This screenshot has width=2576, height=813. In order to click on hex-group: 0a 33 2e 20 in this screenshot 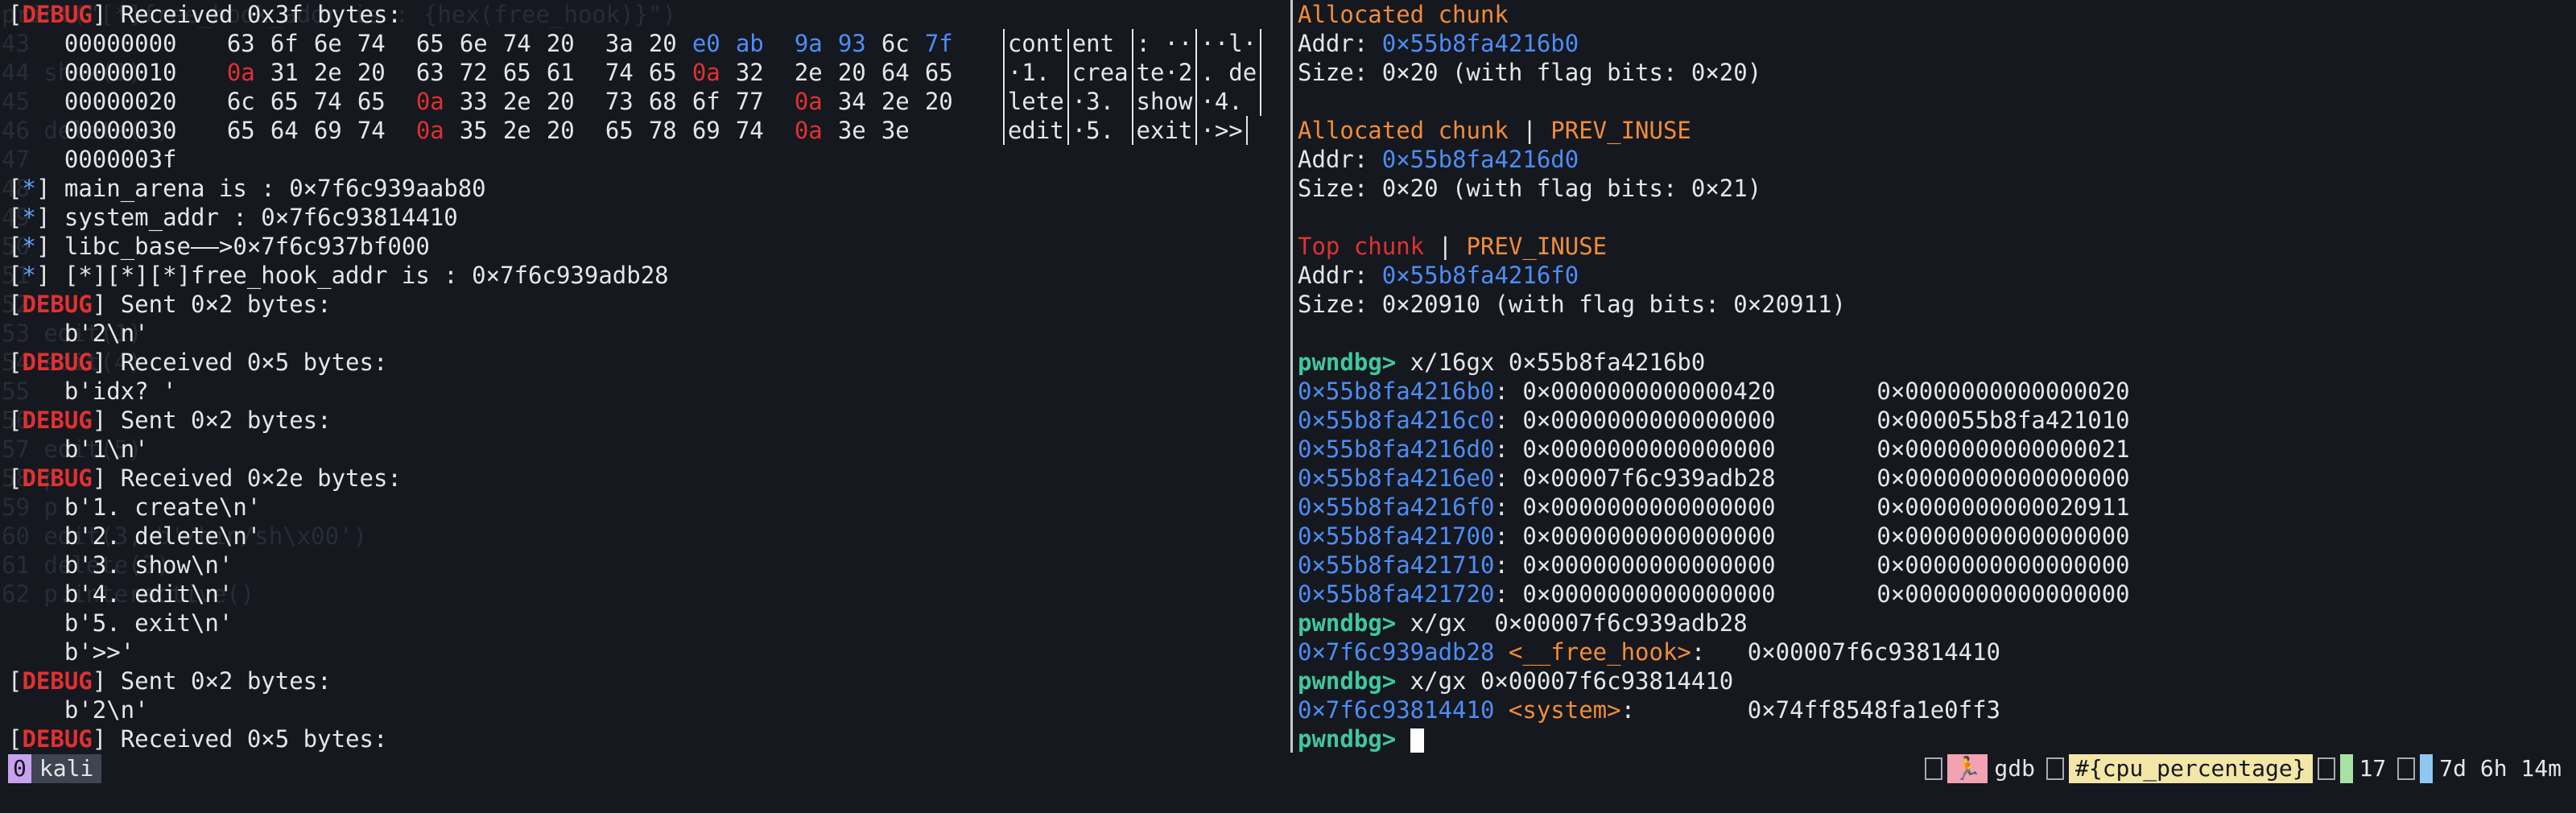, I will do `click(510, 102)`.